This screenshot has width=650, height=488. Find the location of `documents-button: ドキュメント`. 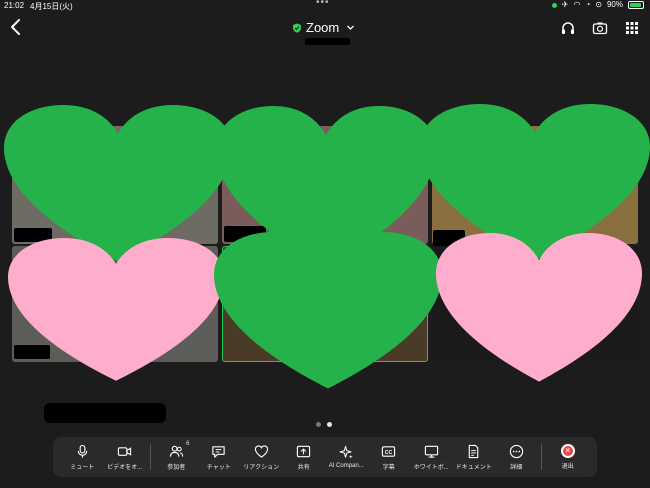

documents-button: ドキュメント is located at coordinates (473, 457).